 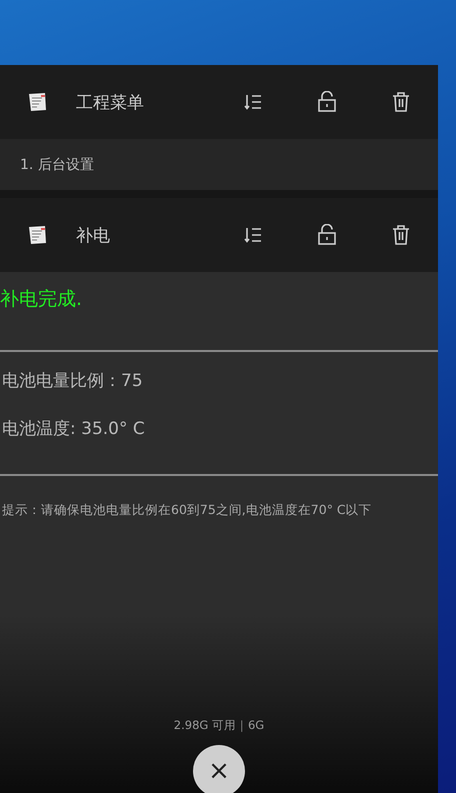 I want to click on close-button: ×, so click(x=219, y=769).